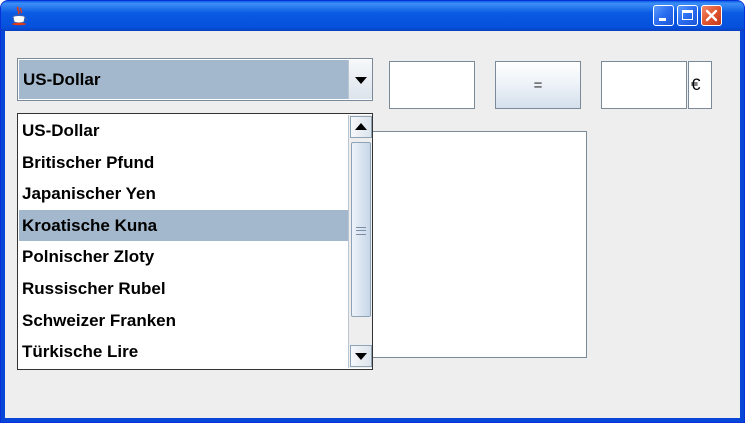 The width and height of the screenshot is (745, 423). Describe the element at coordinates (644, 85) in the screenshot. I see `result-input` at that location.